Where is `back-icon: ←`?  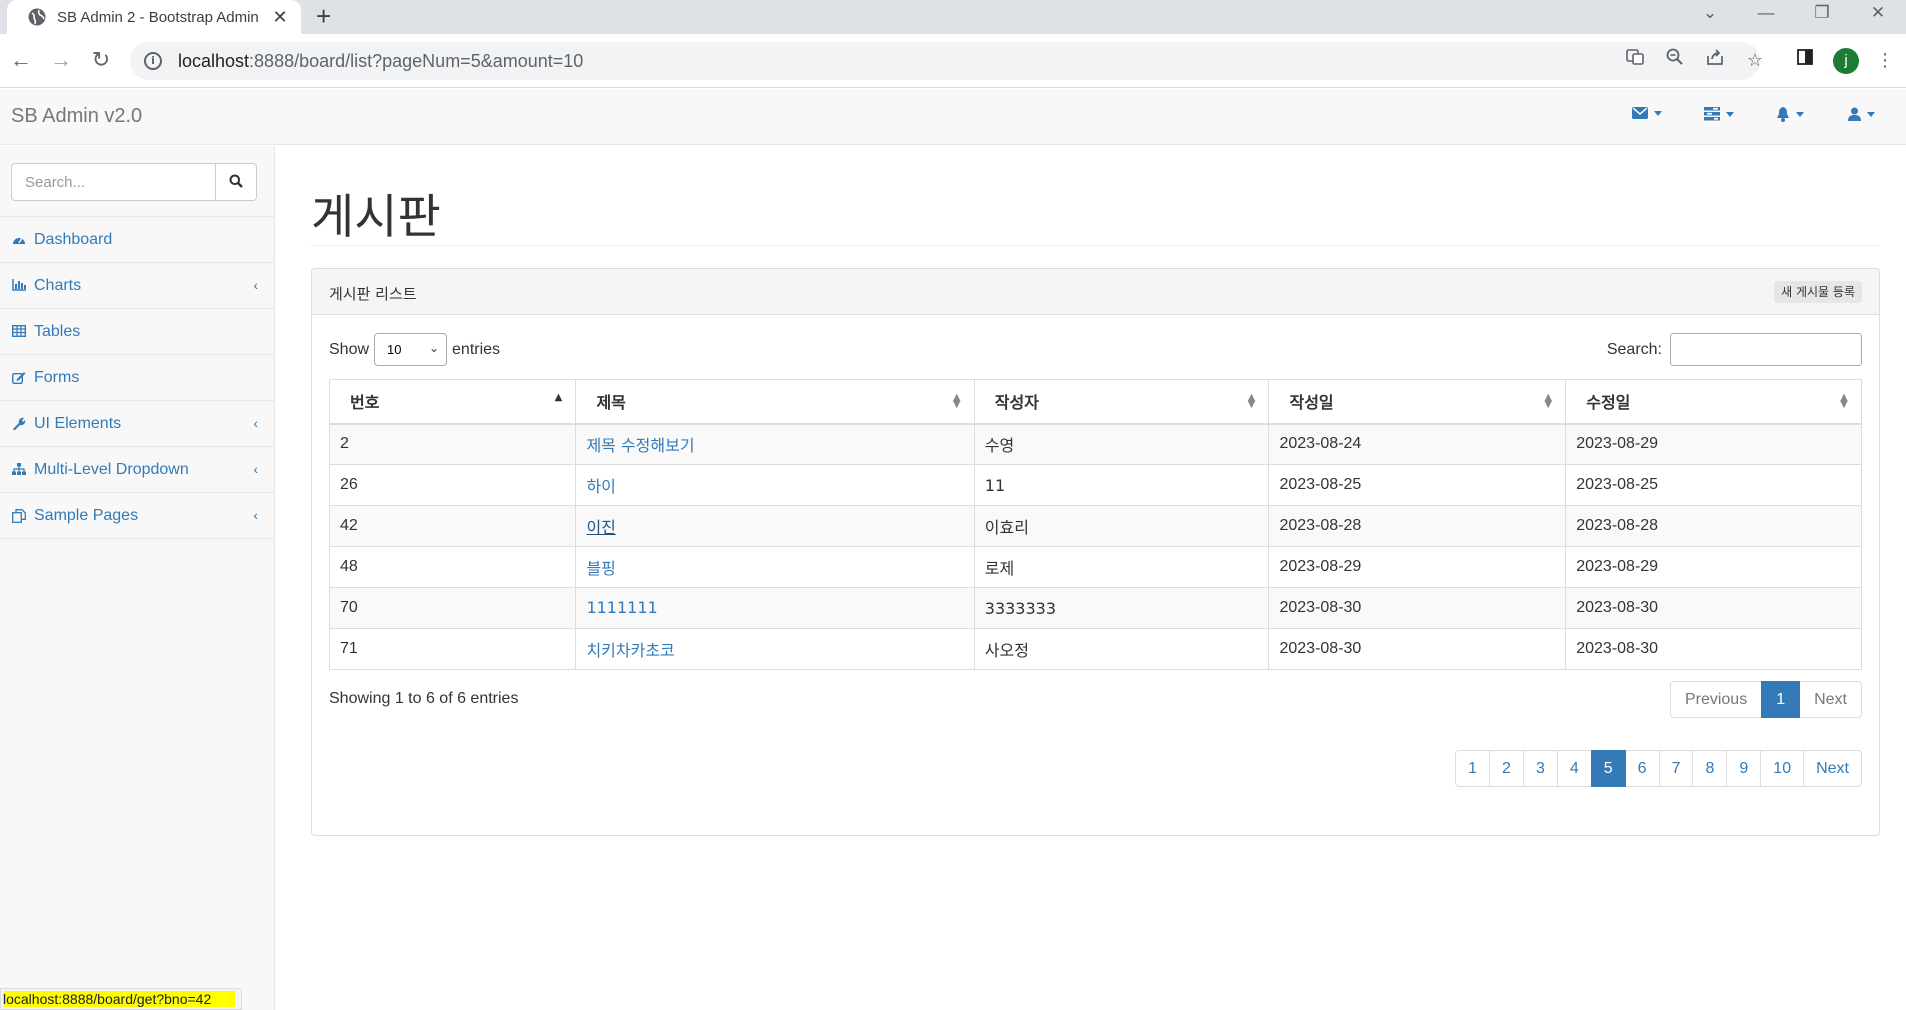 back-icon: ← is located at coordinates (21, 60).